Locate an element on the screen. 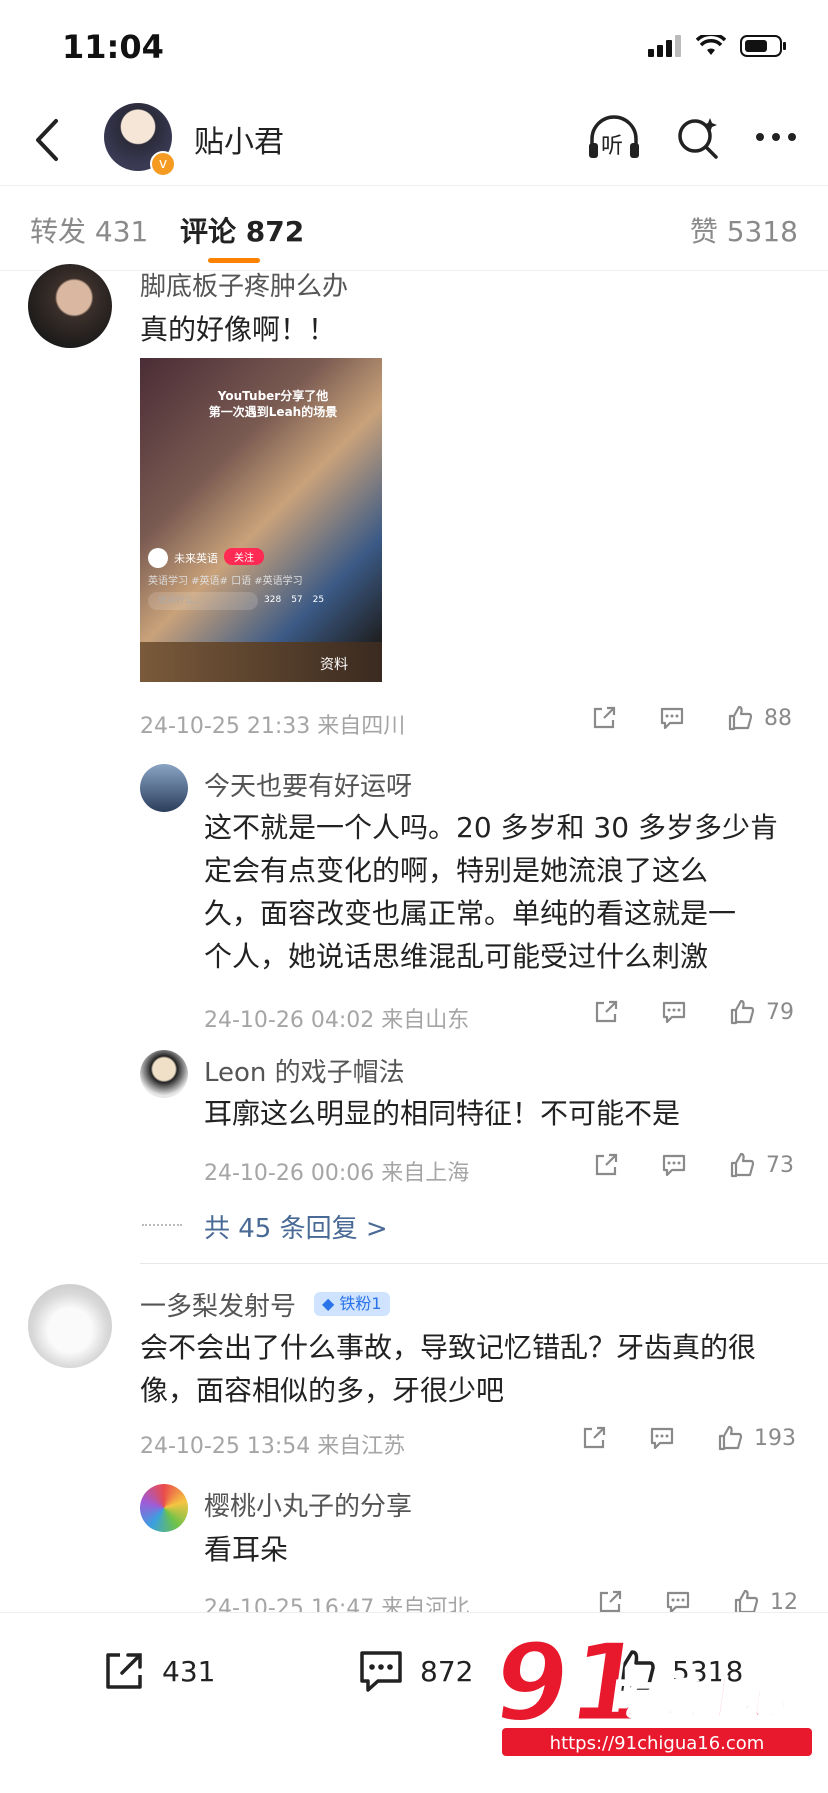 This screenshot has width=828, height=1793. wifi-icon is located at coordinates (711, 45).